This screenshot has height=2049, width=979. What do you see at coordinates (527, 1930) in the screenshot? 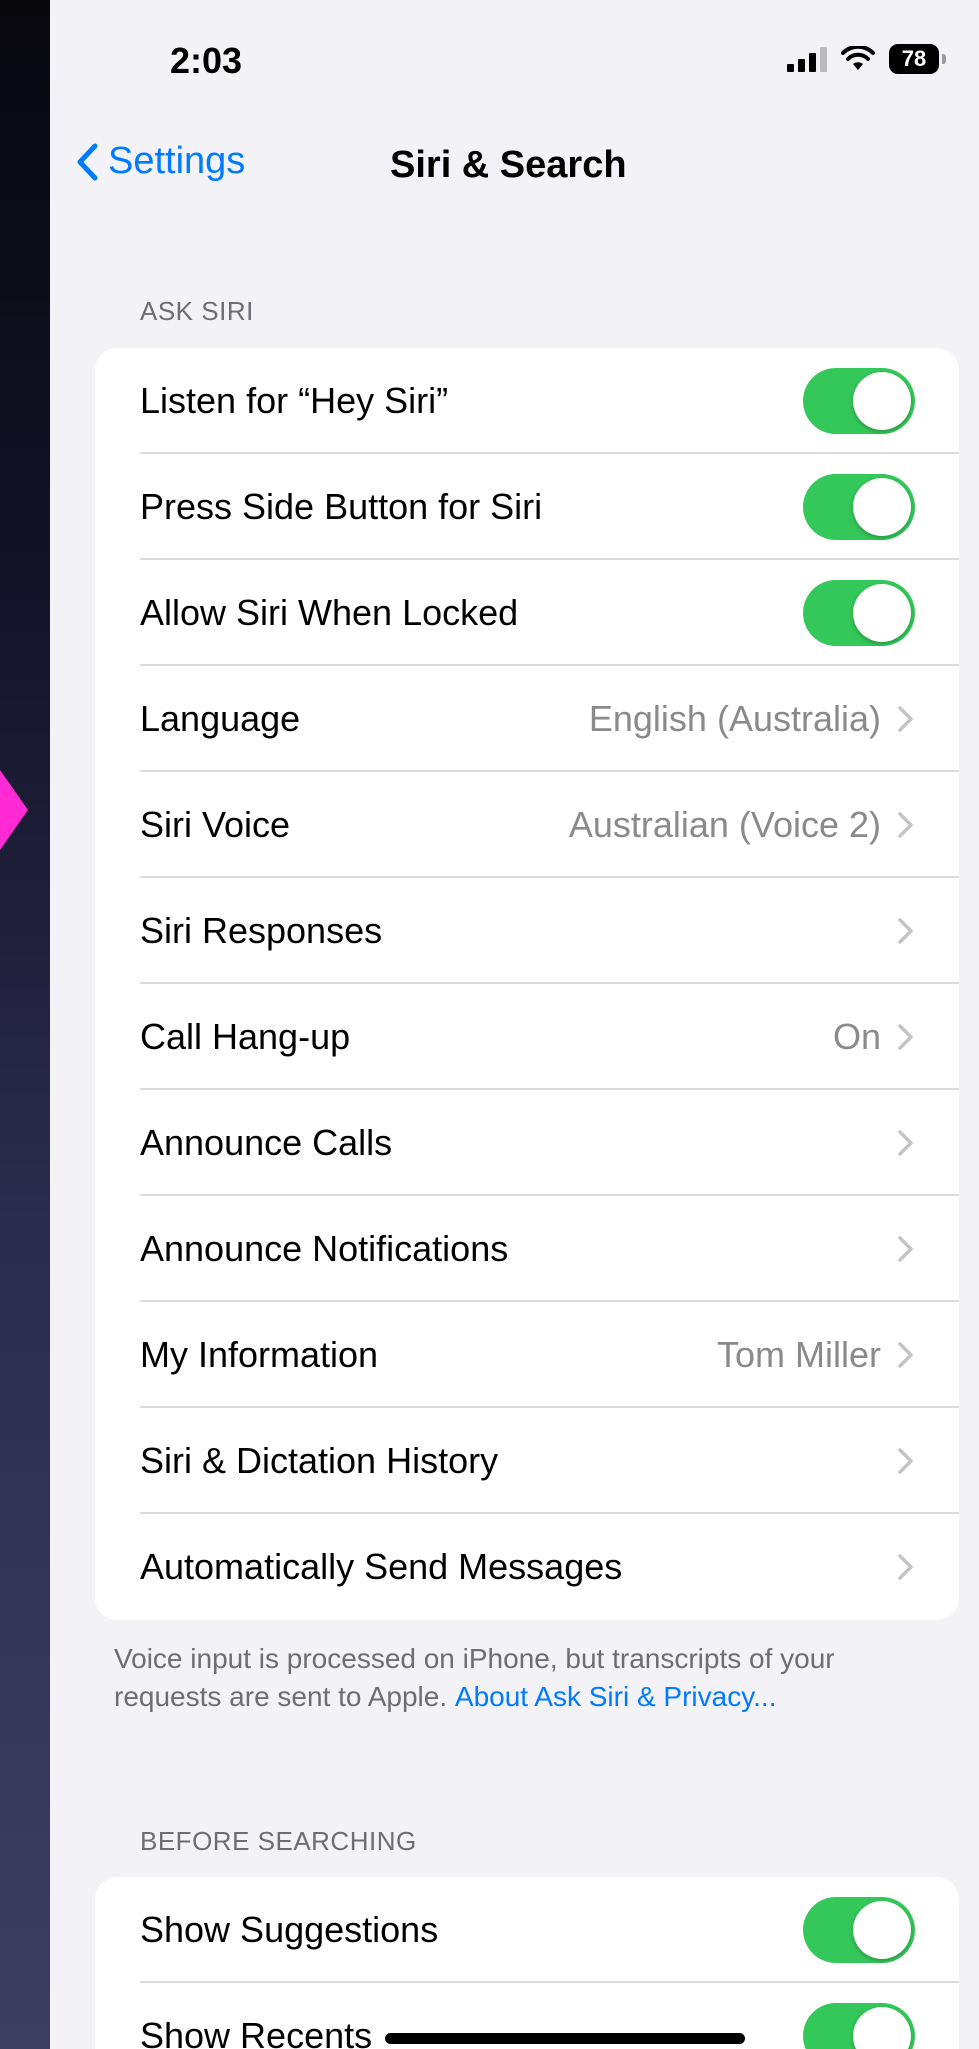
I see `row-show-suggestions: Show Suggestions` at bounding box center [527, 1930].